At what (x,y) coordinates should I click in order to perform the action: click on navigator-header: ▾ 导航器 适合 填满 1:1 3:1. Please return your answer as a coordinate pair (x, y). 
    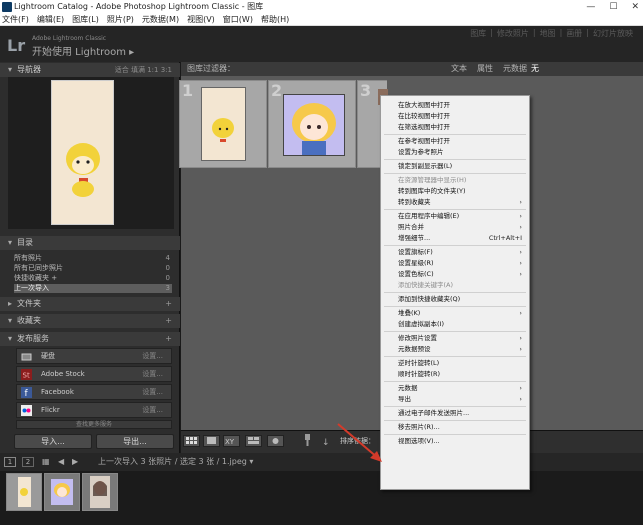
    Looking at the image, I should click on (90, 70).